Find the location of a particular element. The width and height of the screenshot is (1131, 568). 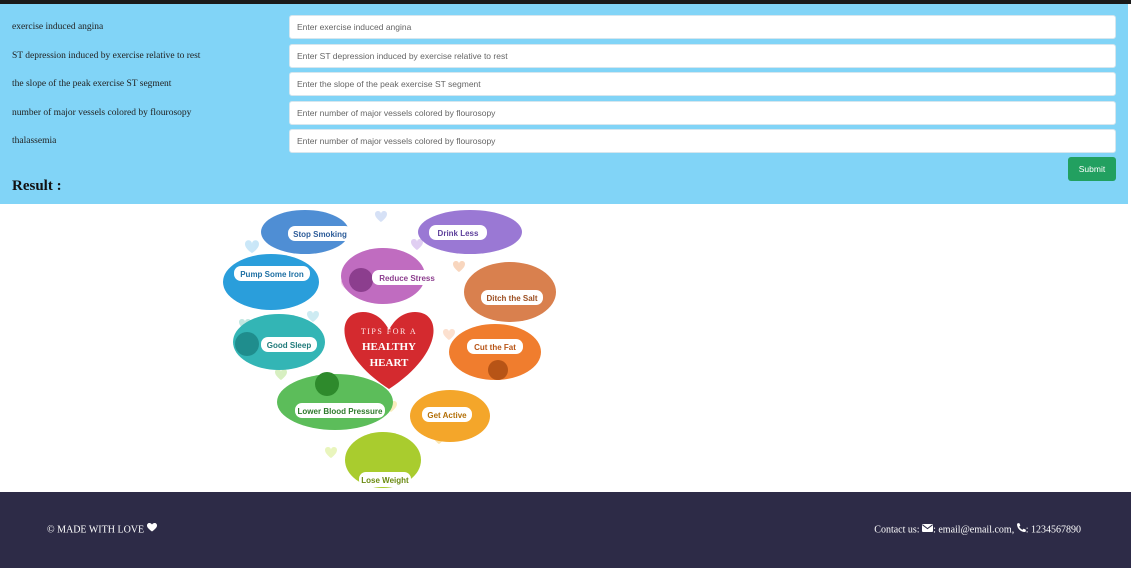

tip-label: Pump Some Iron is located at coordinates (272, 274).